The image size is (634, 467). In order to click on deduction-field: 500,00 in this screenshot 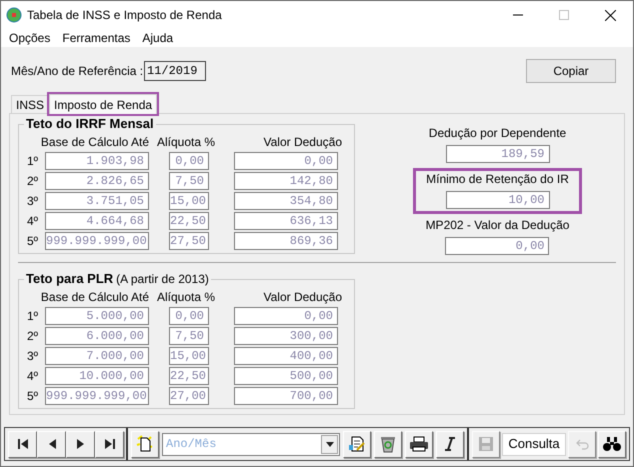, I will do `click(286, 376)`.